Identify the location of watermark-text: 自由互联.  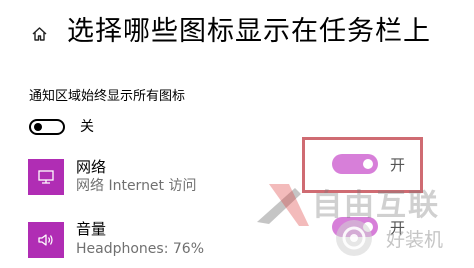
(376, 205).